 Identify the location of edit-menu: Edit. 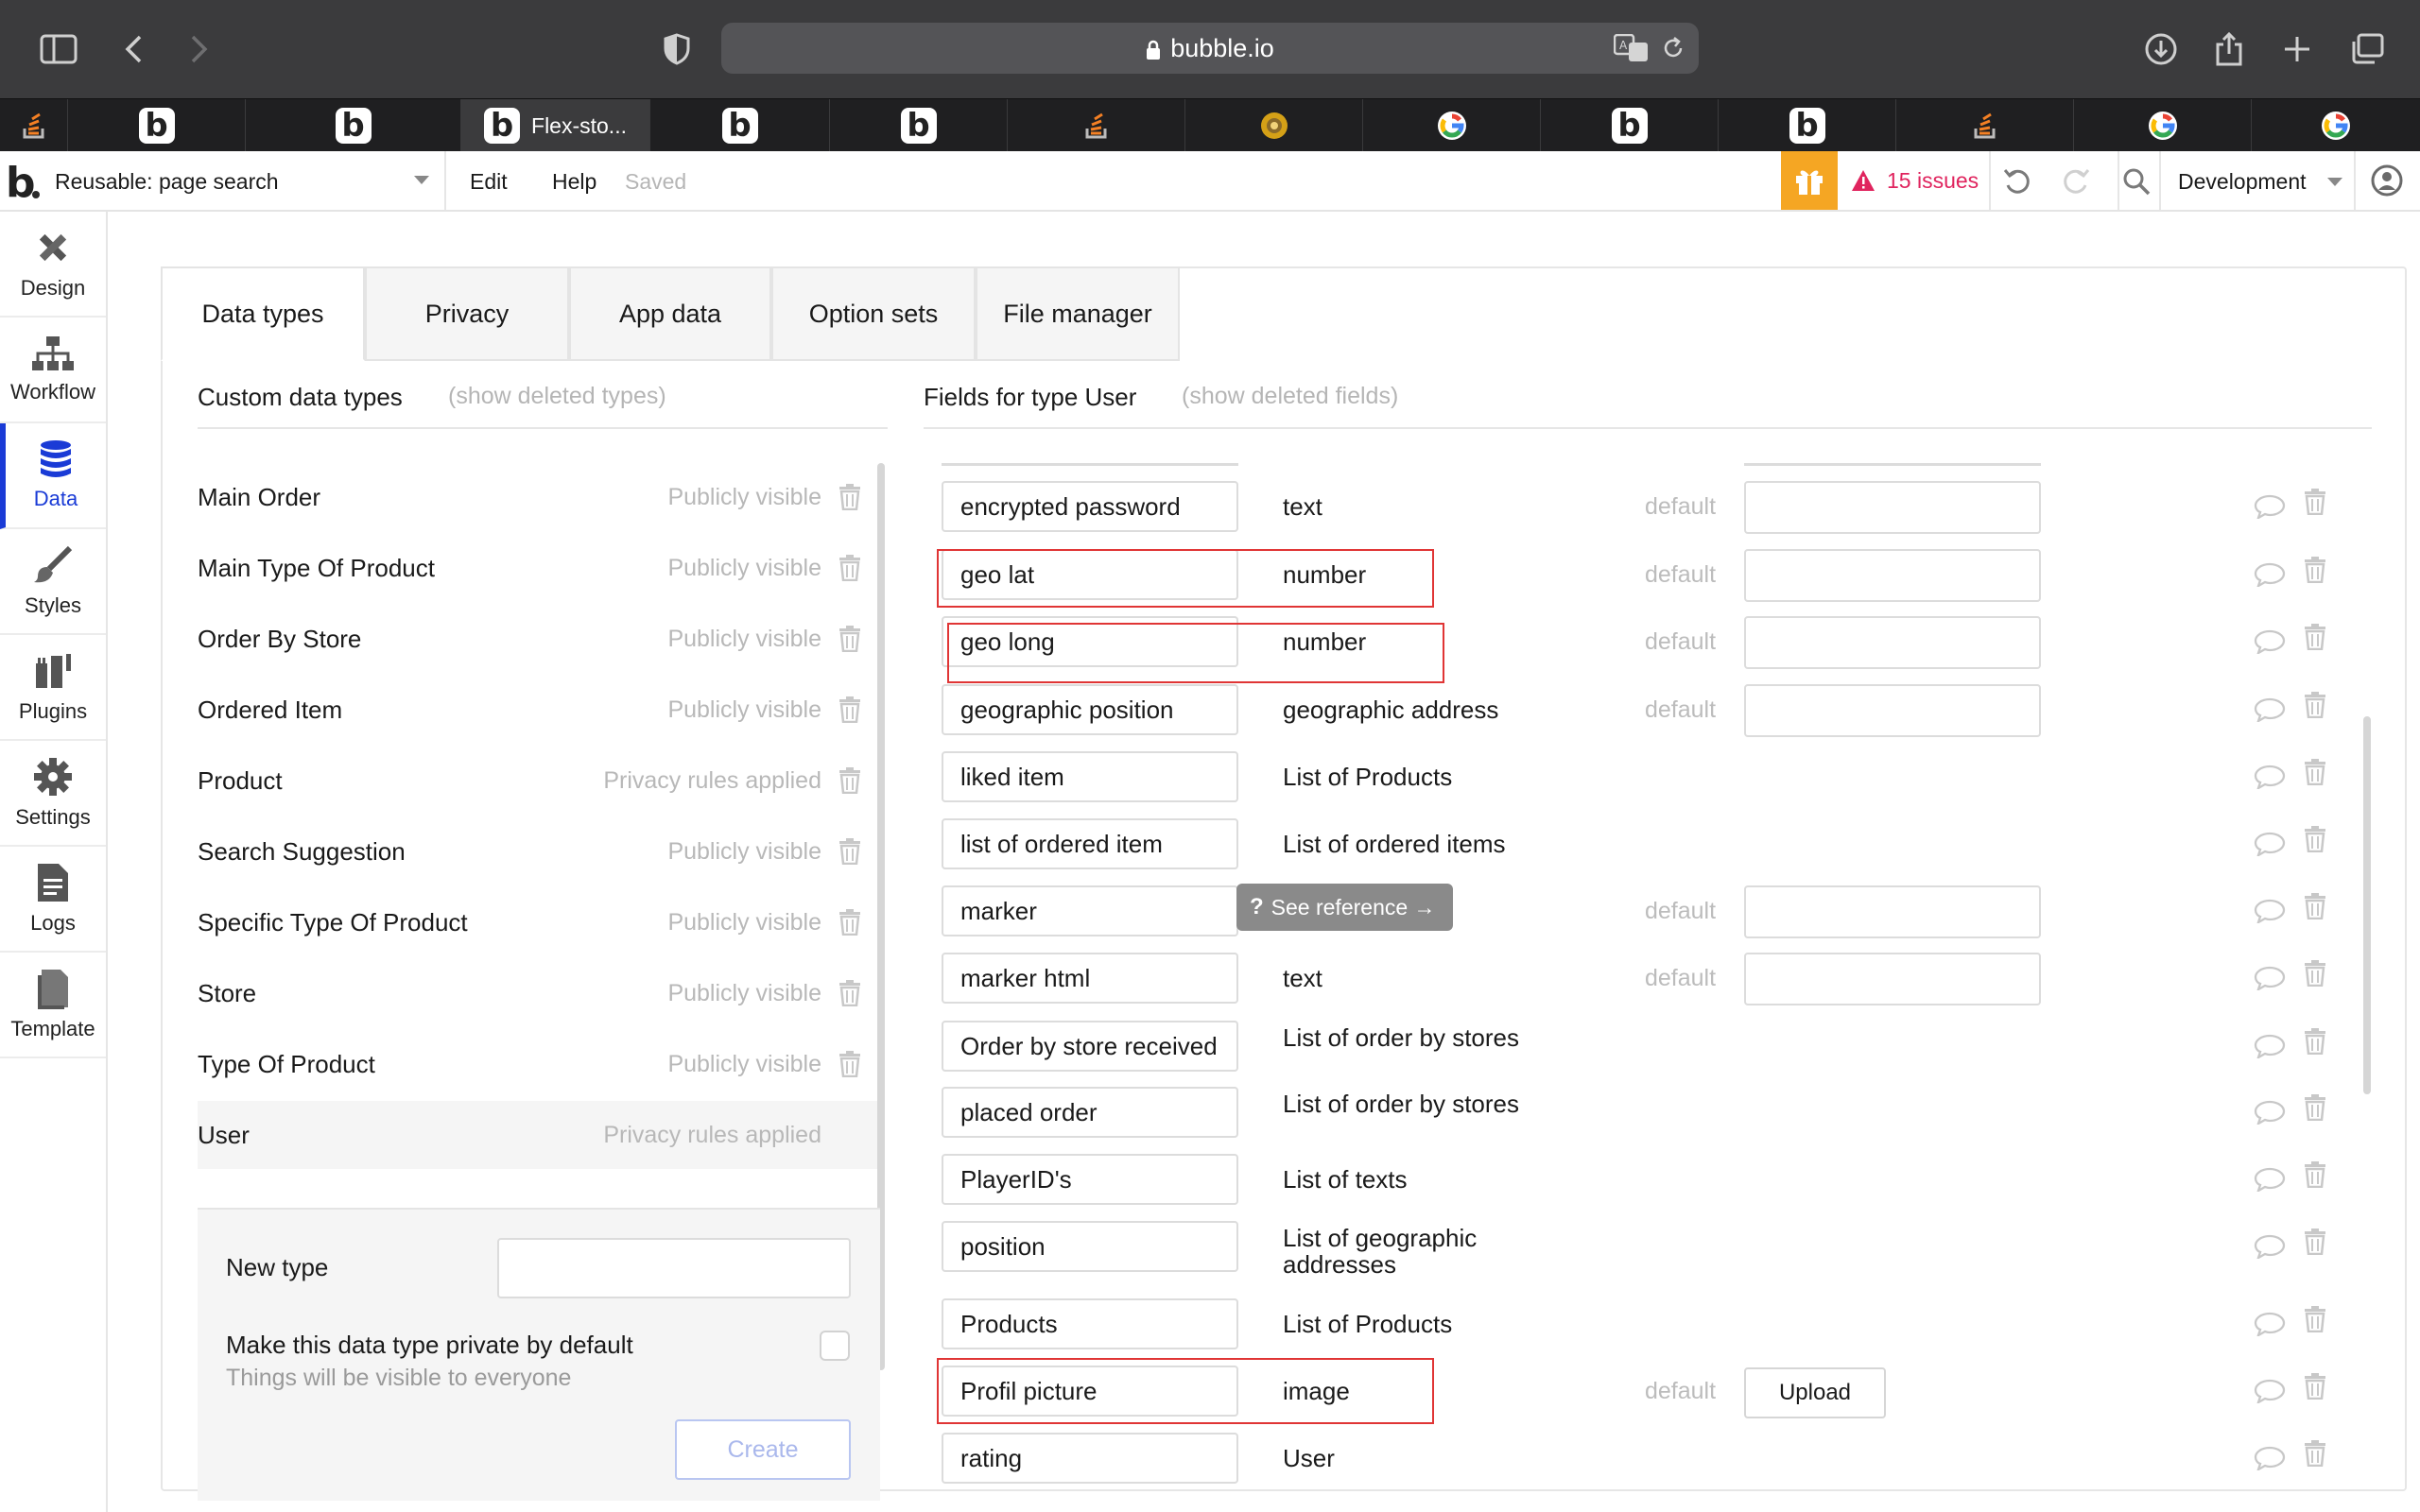
(489, 181).